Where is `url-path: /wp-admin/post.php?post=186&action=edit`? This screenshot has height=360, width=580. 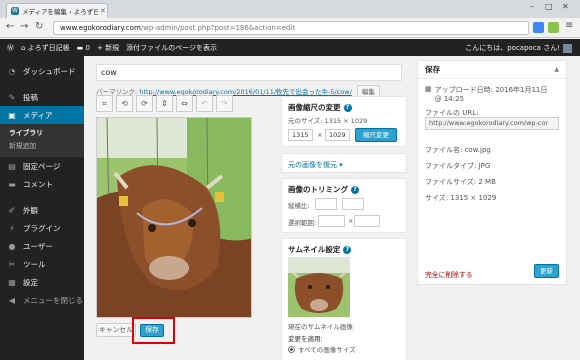
url-path: /wp-admin/post.php?post=186&action=edit is located at coordinates (218, 28).